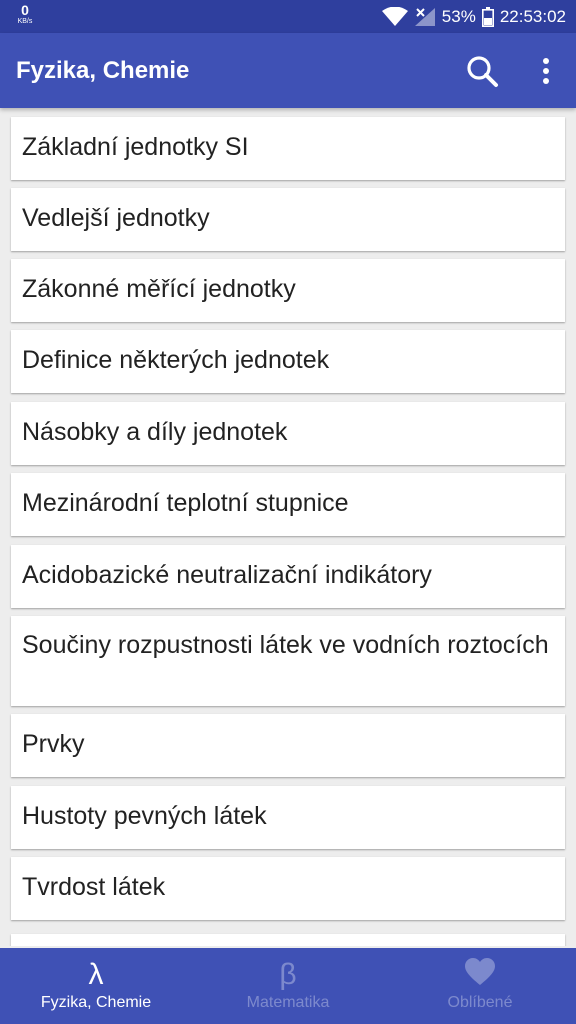 The height and width of the screenshot is (1024, 576). Describe the element at coordinates (155, 432) in the screenshot. I see `list-item-label: Násobky a díly jednotek` at that location.